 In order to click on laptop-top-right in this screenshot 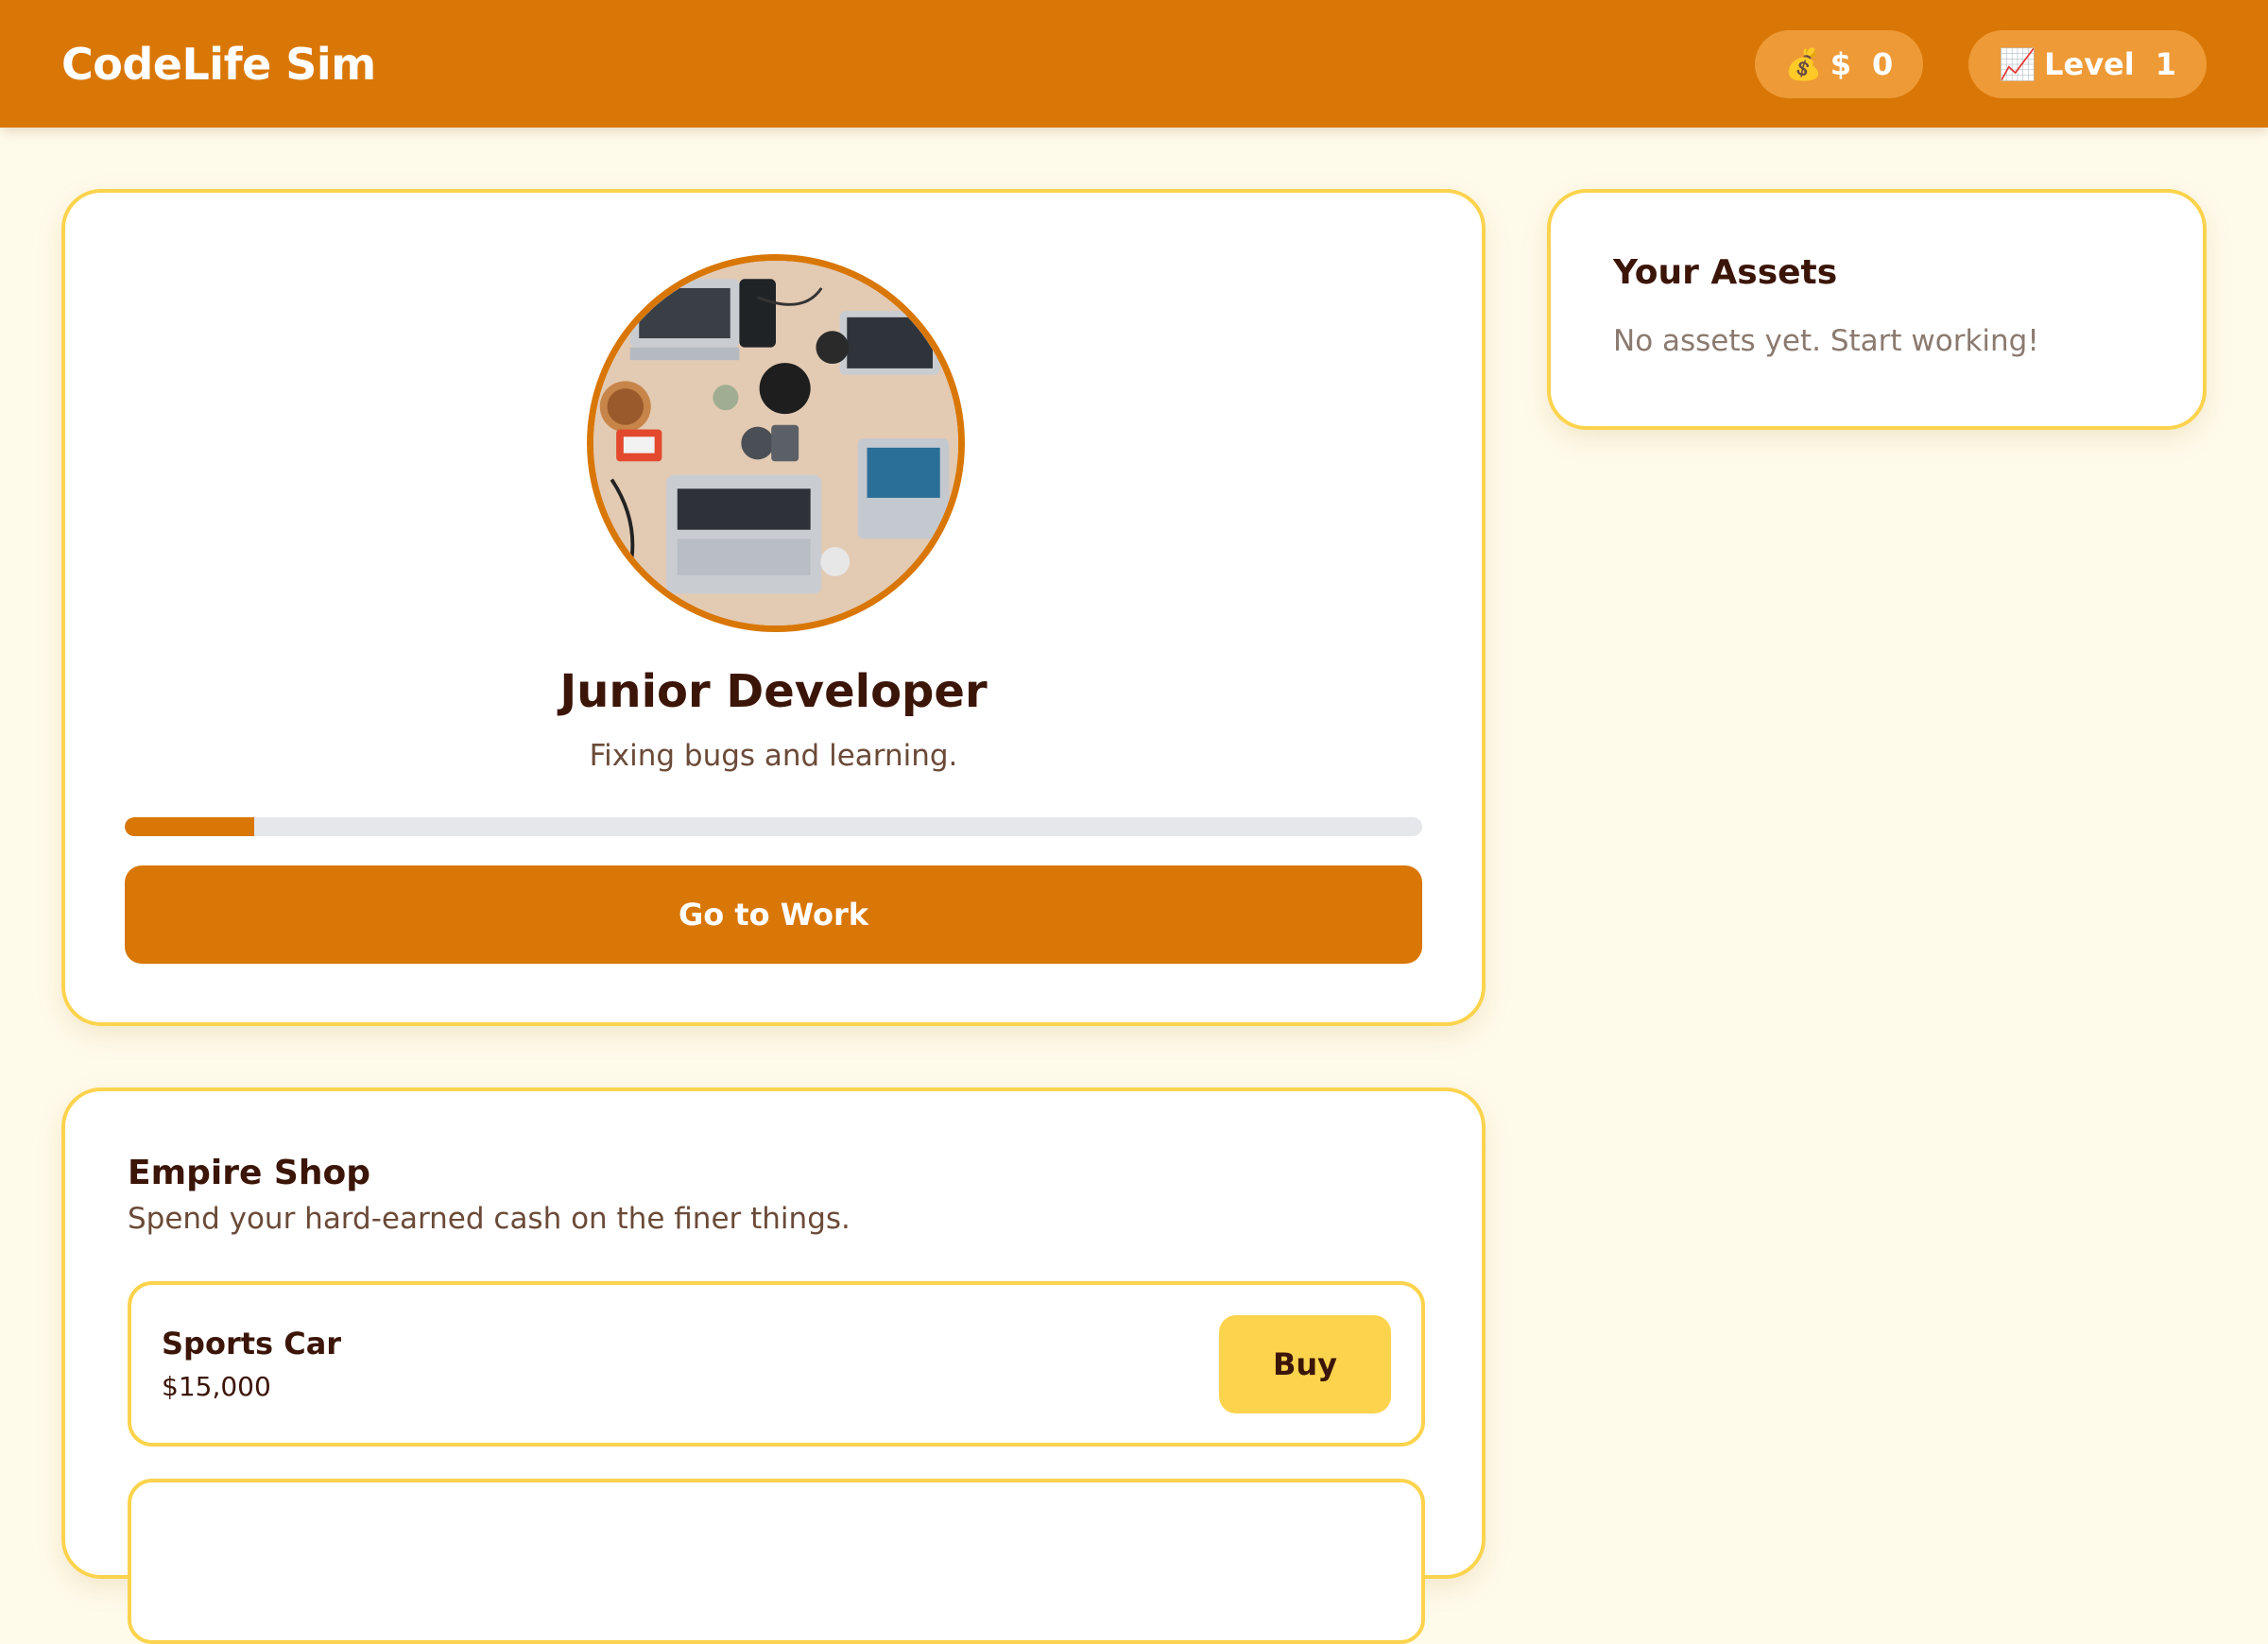, I will do `click(889, 343)`.